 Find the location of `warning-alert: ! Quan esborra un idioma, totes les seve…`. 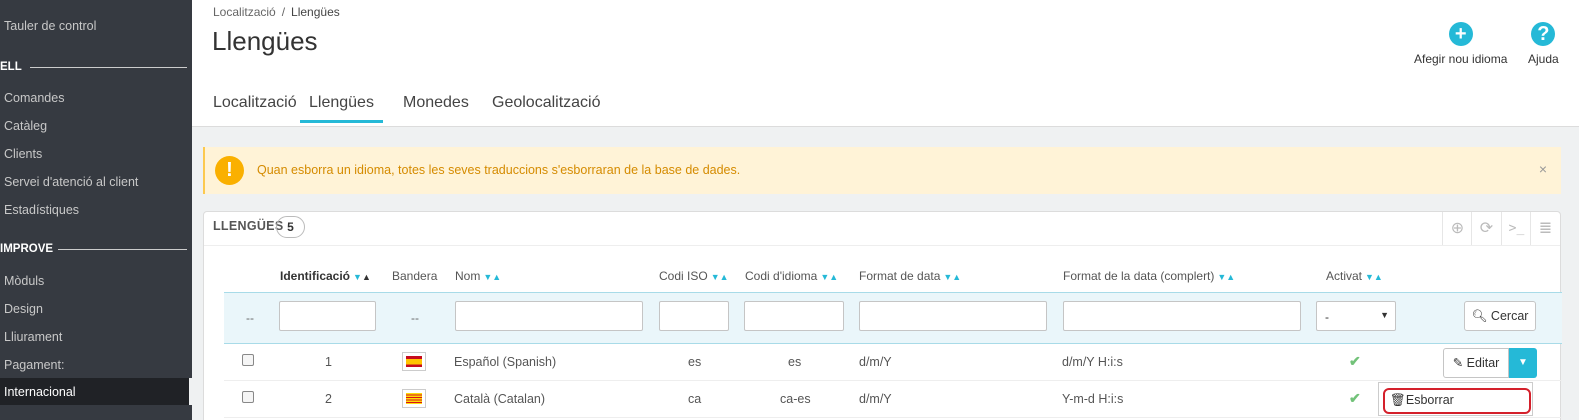

warning-alert: ! Quan esborra un idioma, totes les seve… is located at coordinates (882, 170).